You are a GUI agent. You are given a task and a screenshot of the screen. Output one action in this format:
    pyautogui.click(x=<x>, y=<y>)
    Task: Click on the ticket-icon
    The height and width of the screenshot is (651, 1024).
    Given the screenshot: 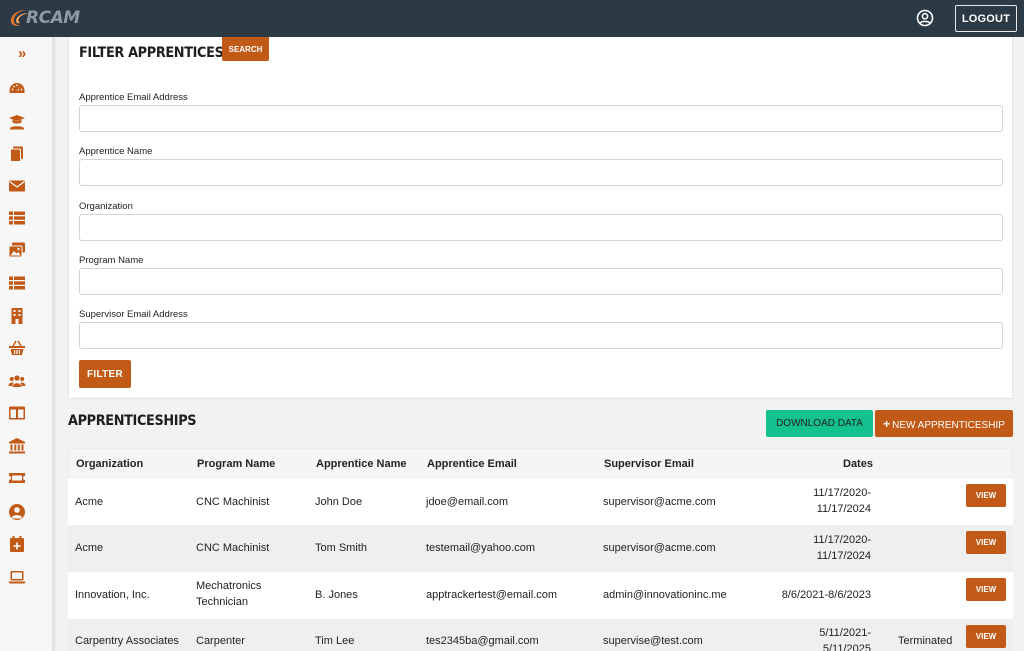 What is the action you would take?
    pyautogui.click(x=17, y=478)
    